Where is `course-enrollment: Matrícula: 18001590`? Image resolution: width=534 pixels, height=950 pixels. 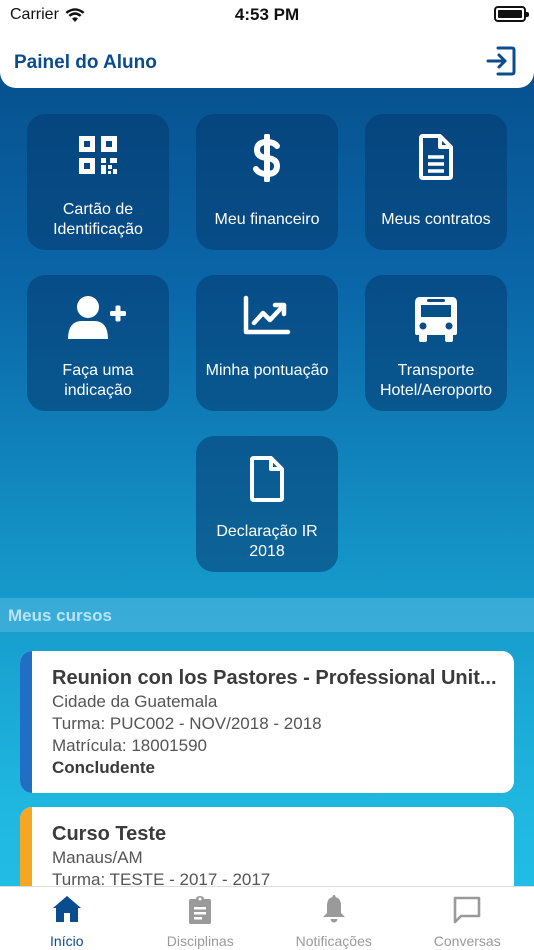 course-enrollment: Matrícula: 18001590 is located at coordinates (129, 745).